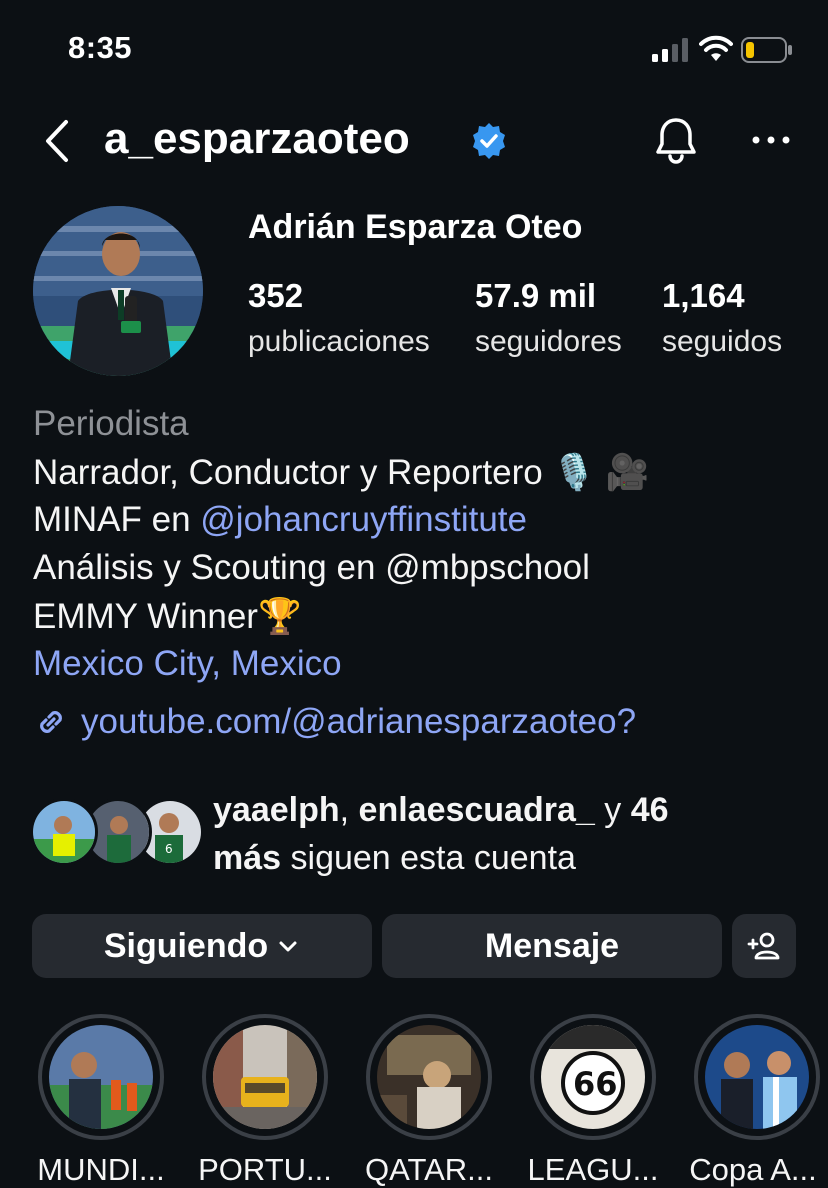  I want to click on profile-avatar, so click(118, 291).